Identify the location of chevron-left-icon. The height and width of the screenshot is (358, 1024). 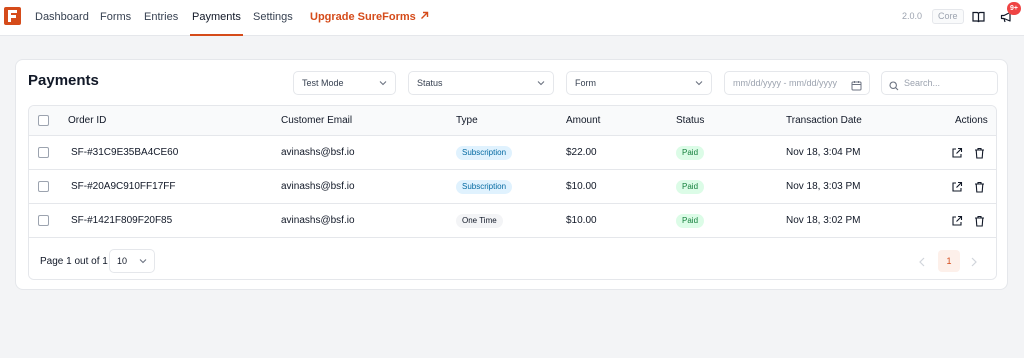
(922, 264).